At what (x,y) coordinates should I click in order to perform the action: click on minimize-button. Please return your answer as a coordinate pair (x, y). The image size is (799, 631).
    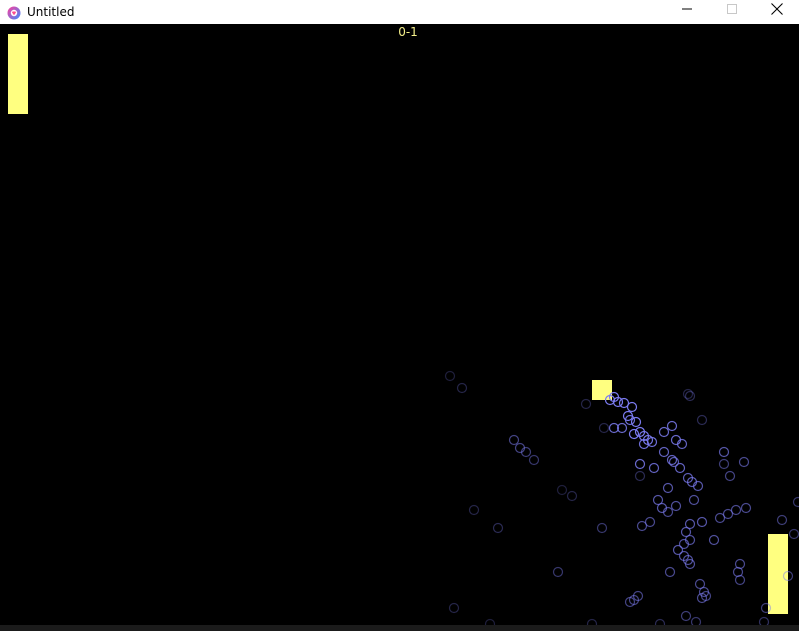
    Looking at the image, I should click on (686, 8).